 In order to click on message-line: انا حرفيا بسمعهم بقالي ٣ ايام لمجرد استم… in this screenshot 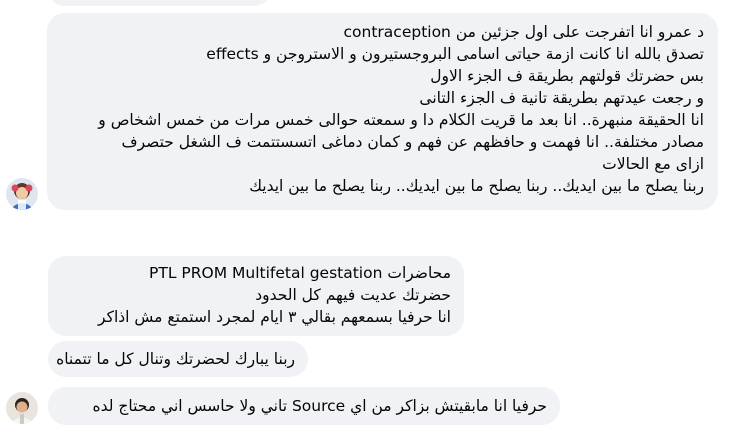, I will do `click(274, 317)`.